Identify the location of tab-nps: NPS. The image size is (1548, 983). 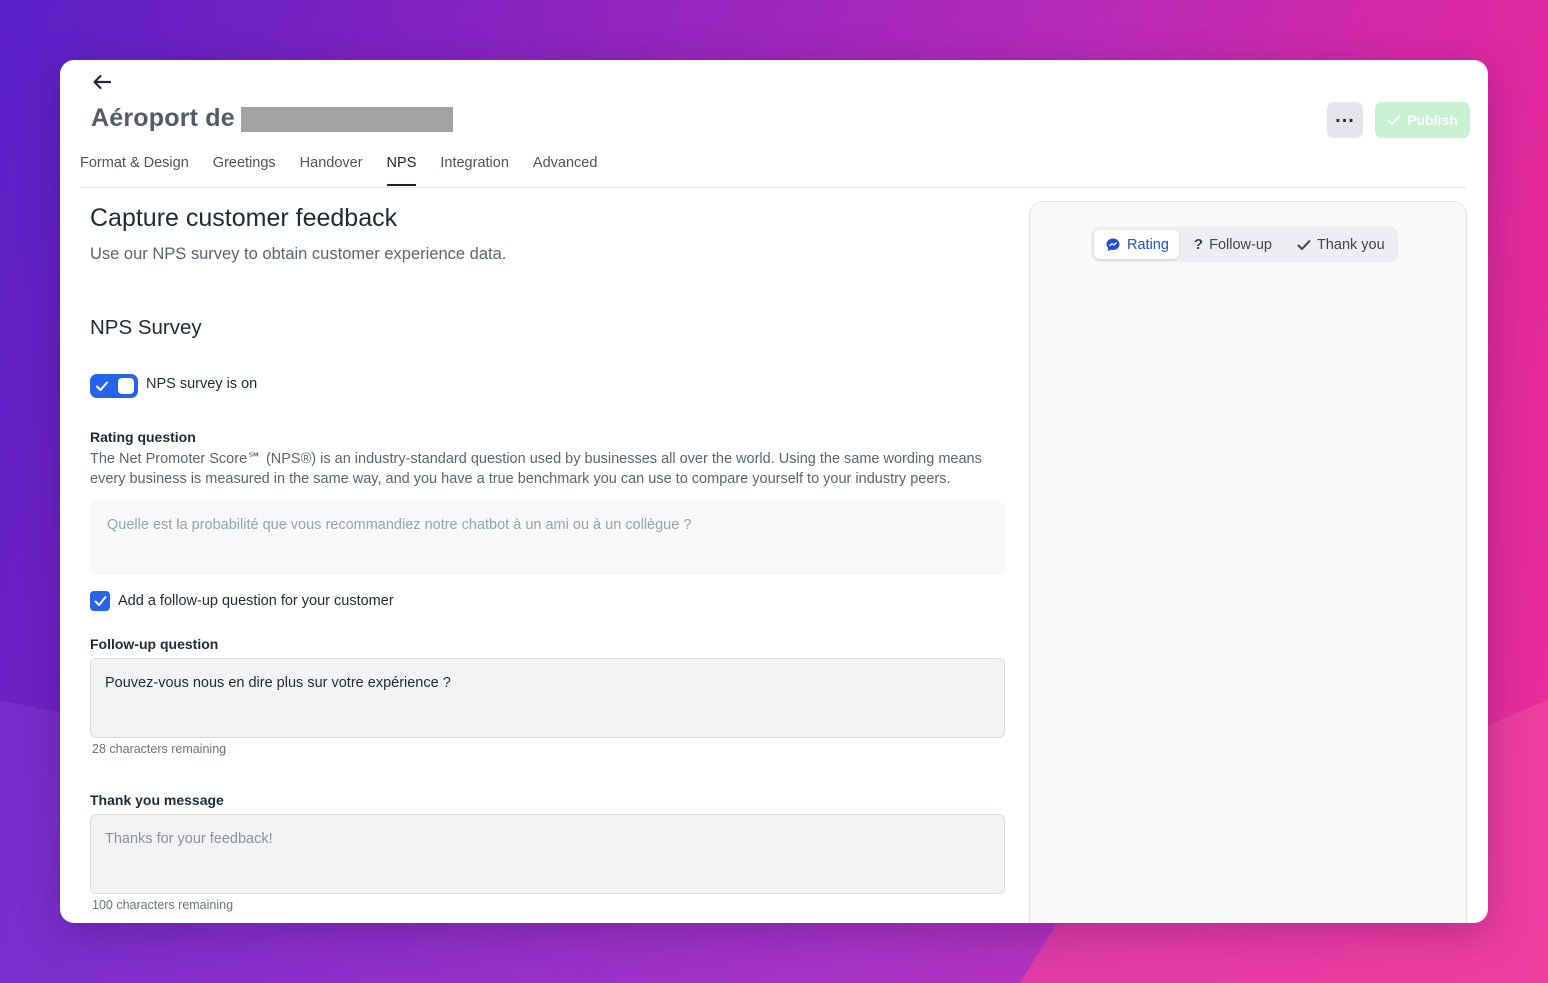
(401, 168).